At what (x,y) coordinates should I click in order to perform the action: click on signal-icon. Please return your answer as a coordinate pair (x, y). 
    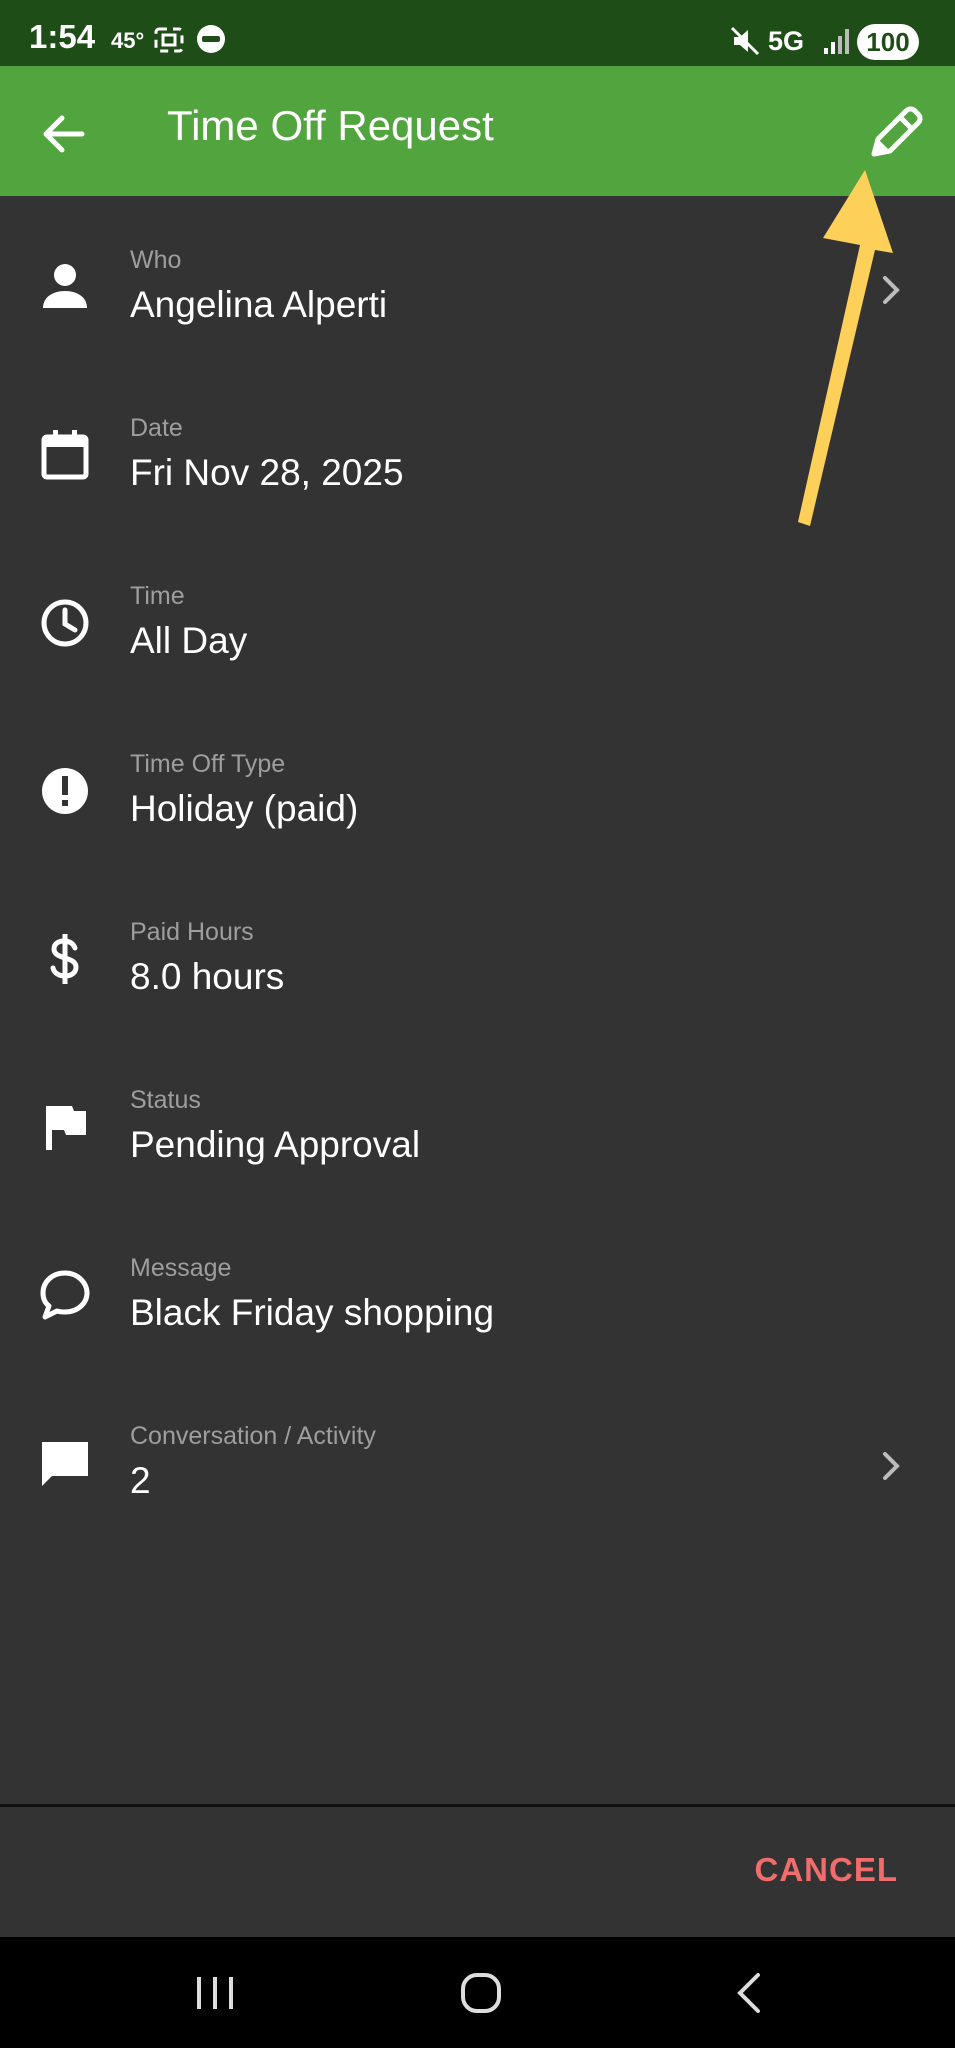
    Looking at the image, I should click on (837, 42).